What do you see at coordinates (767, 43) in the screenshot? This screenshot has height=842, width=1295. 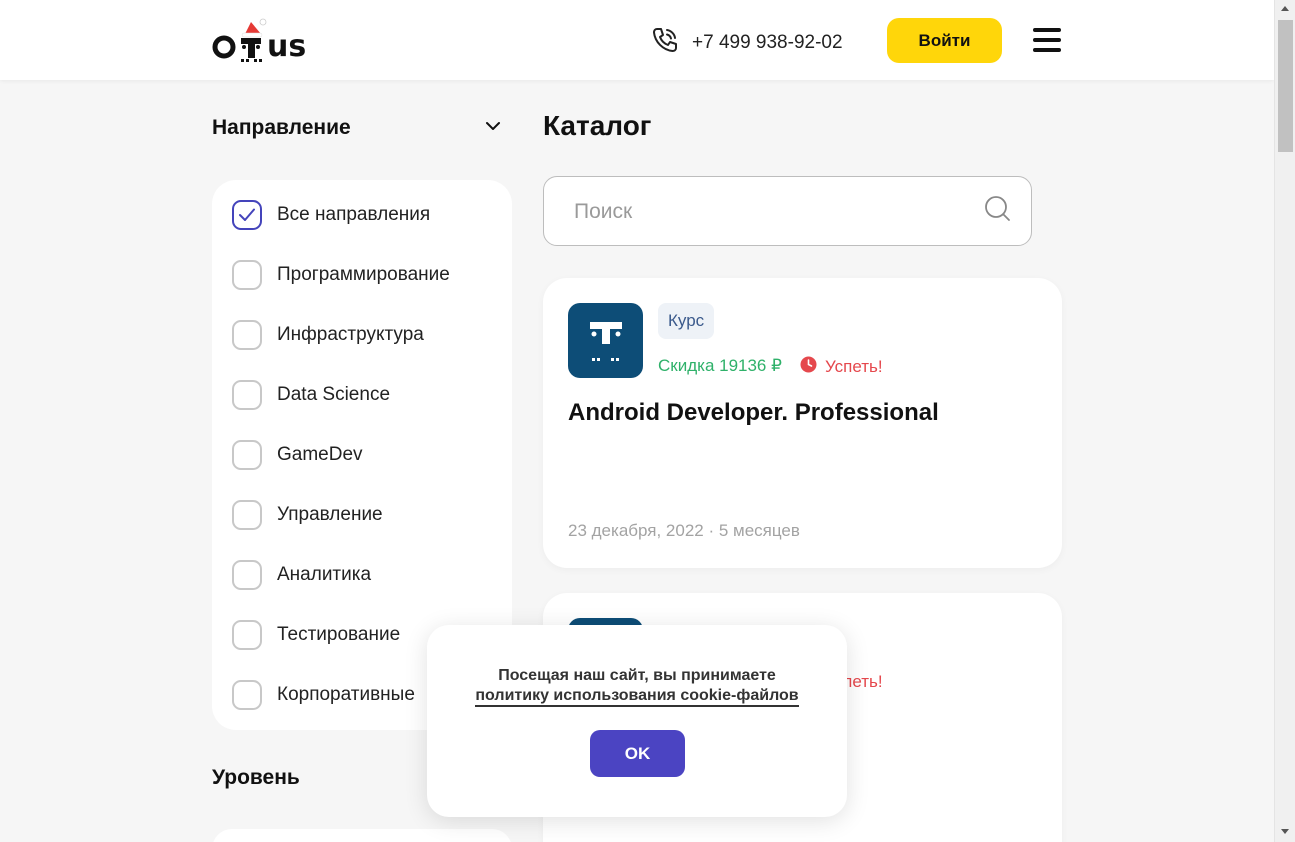 I see `phone-number: +7 499 938-92-02` at bounding box center [767, 43].